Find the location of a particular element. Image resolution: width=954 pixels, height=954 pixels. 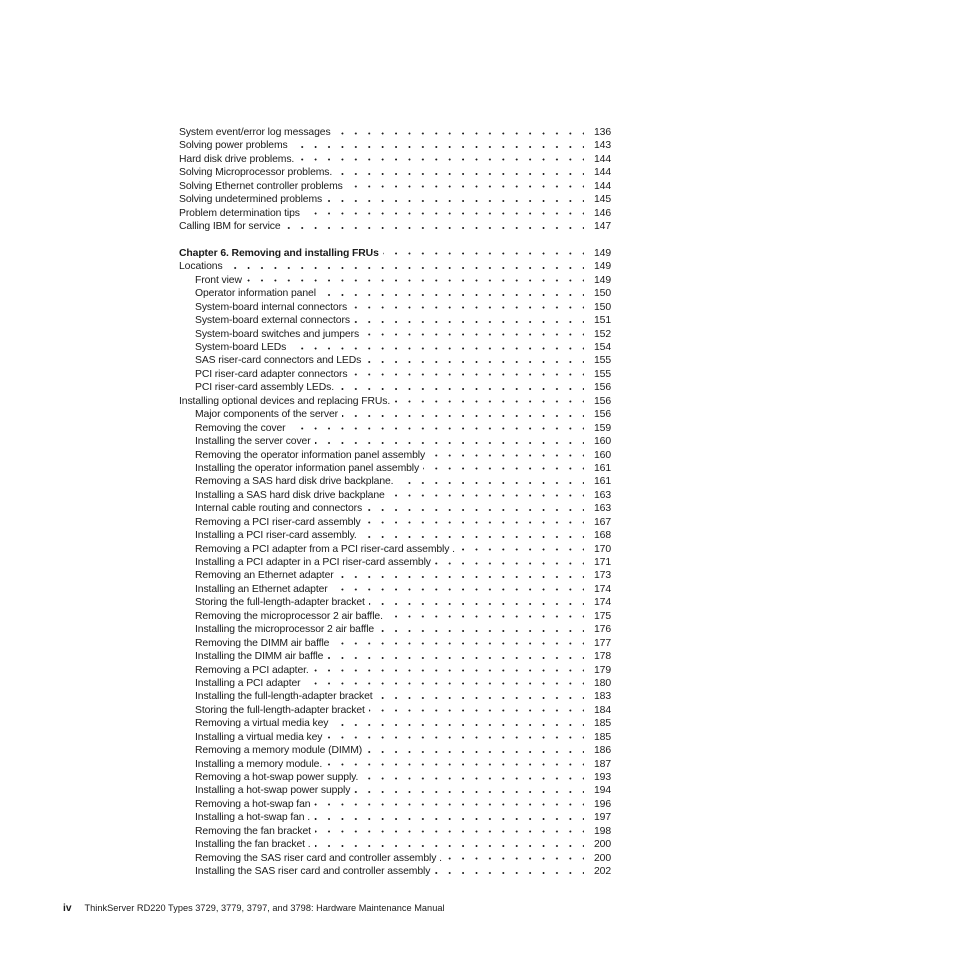

toc-entry-page-number: 151 is located at coordinates (597, 321).